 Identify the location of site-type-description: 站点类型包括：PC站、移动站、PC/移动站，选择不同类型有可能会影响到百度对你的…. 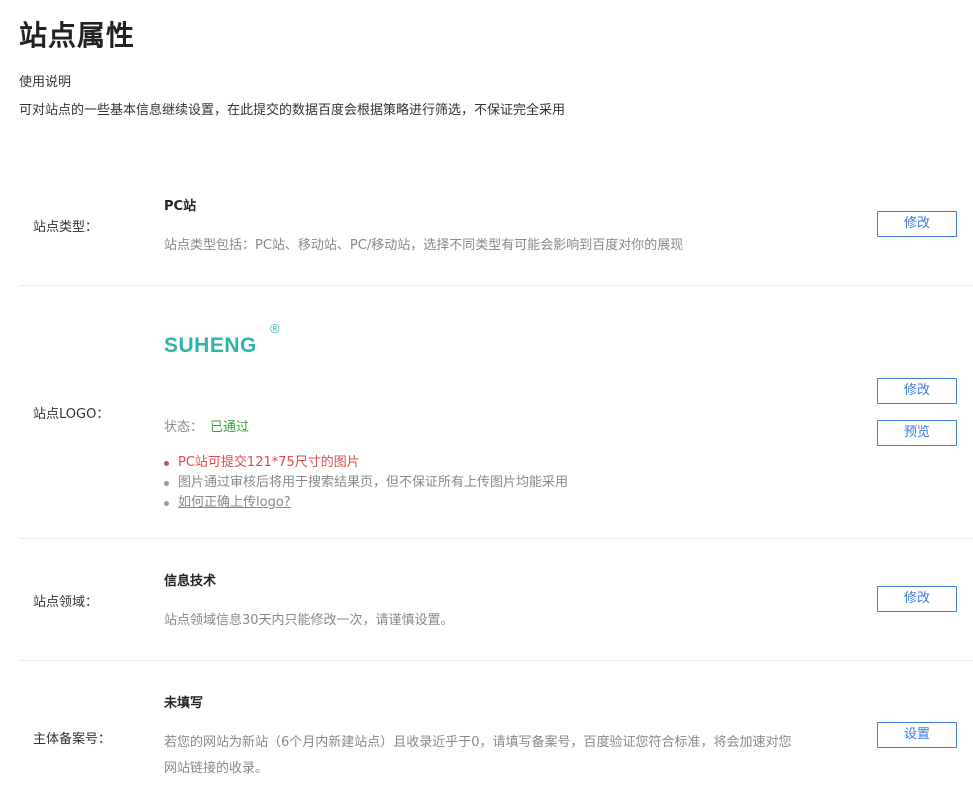
(424, 245).